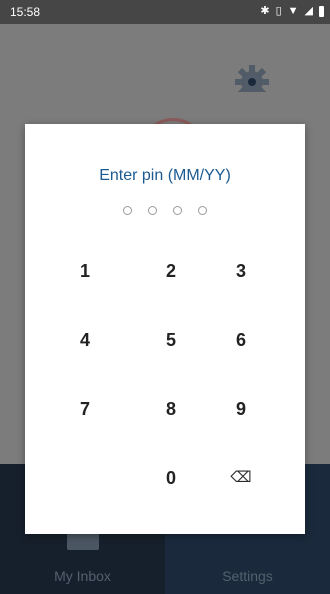 This screenshot has height=594, width=330. What do you see at coordinates (252, 77) in the screenshot?
I see `gear-icon` at bounding box center [252, 77].